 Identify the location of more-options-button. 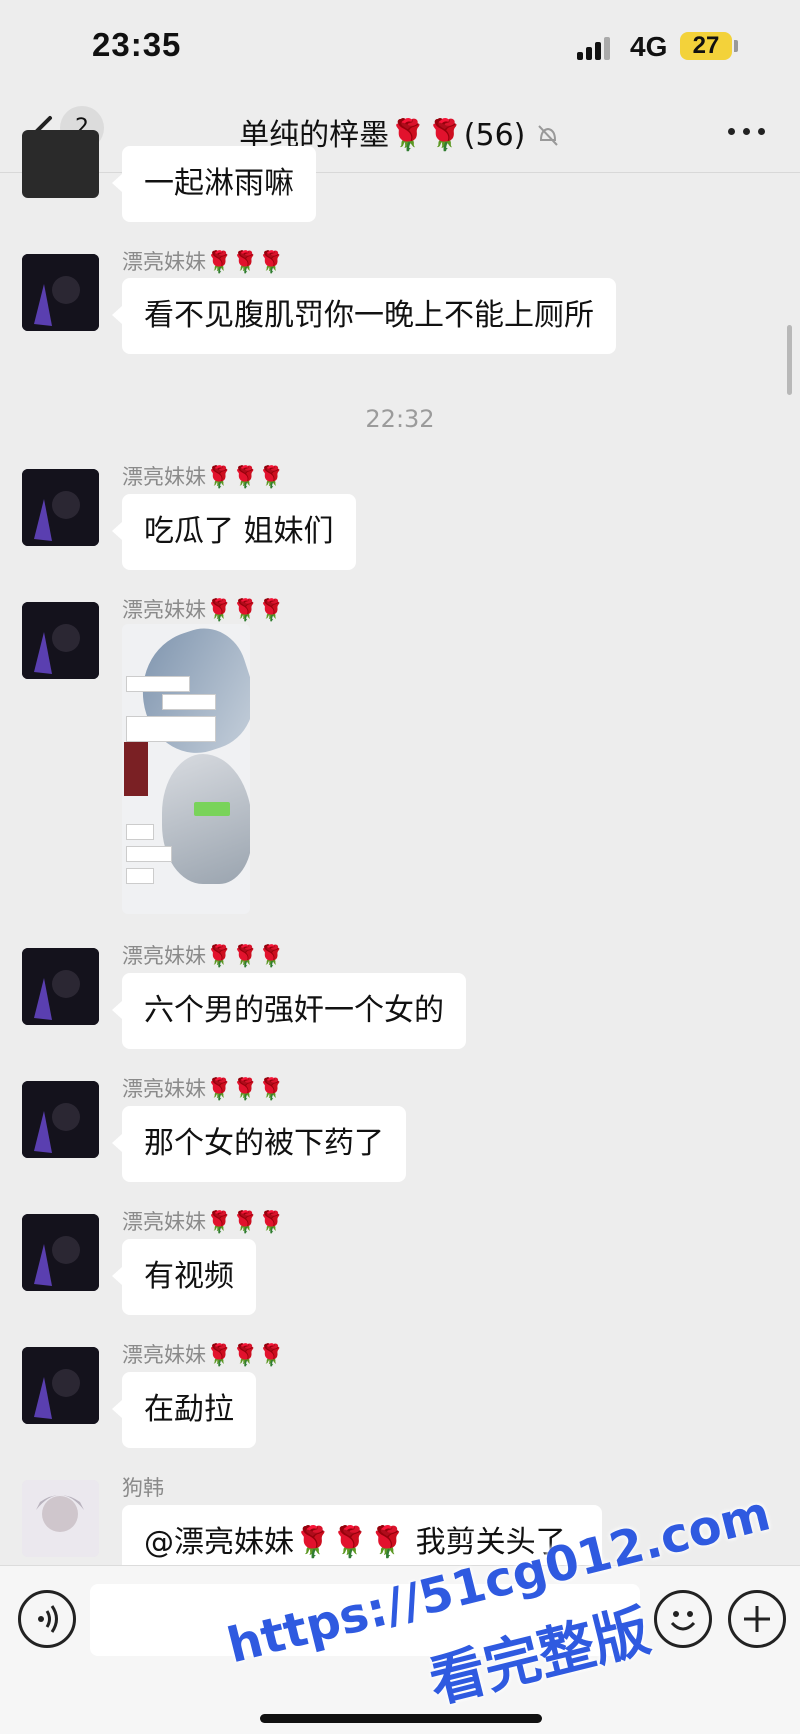
(748, 133).